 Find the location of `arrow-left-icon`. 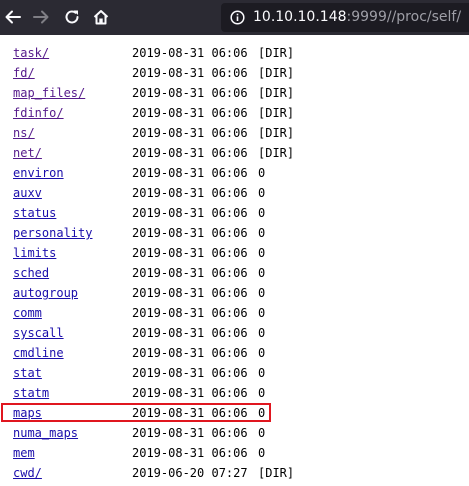

arrow-left-icon is located at coordinates (13, 17).